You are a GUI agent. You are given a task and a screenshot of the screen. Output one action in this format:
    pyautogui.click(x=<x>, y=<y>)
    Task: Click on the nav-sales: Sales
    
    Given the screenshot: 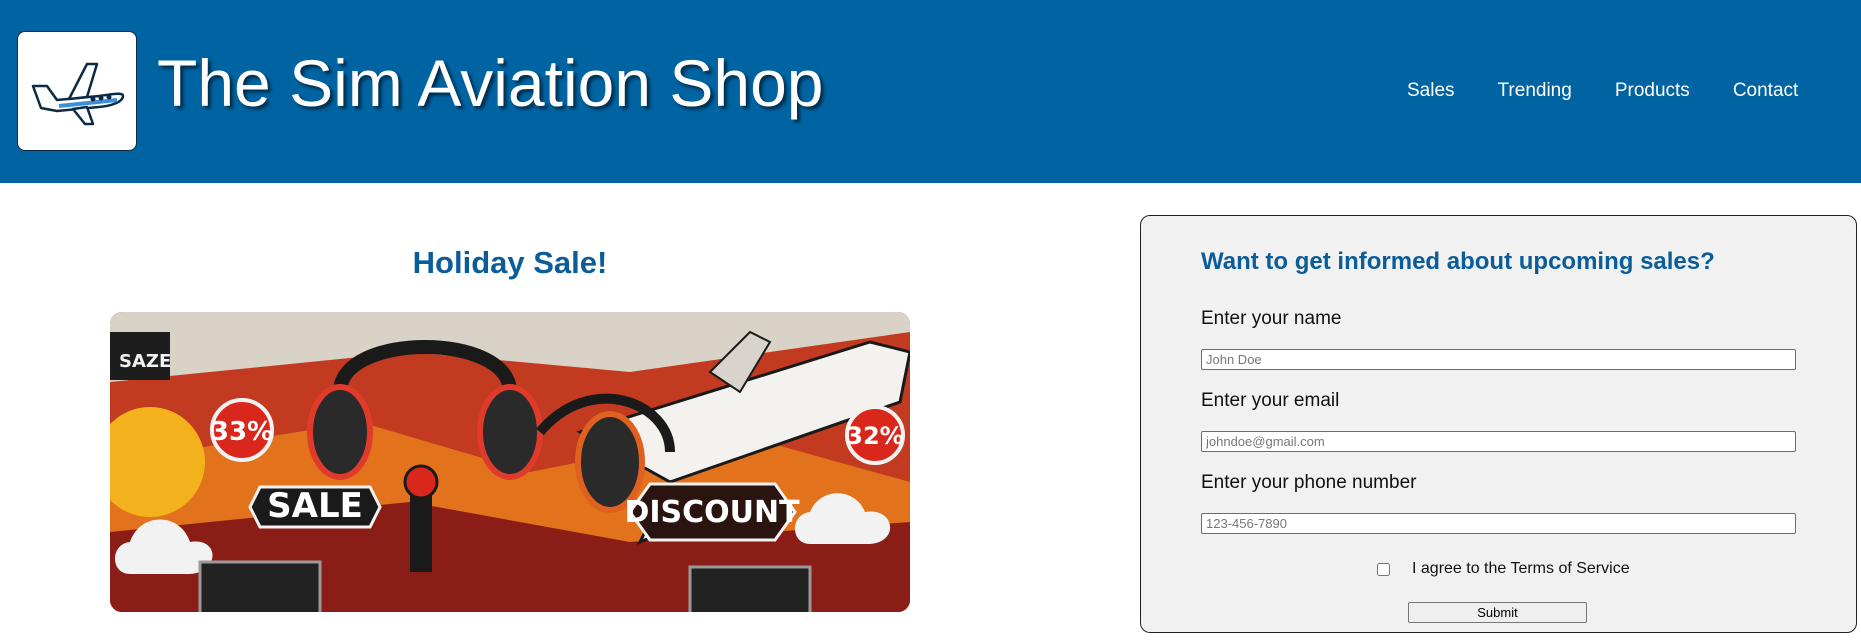 What is the action you would take?
    pyautogui.click(x=1431, y=91)
    